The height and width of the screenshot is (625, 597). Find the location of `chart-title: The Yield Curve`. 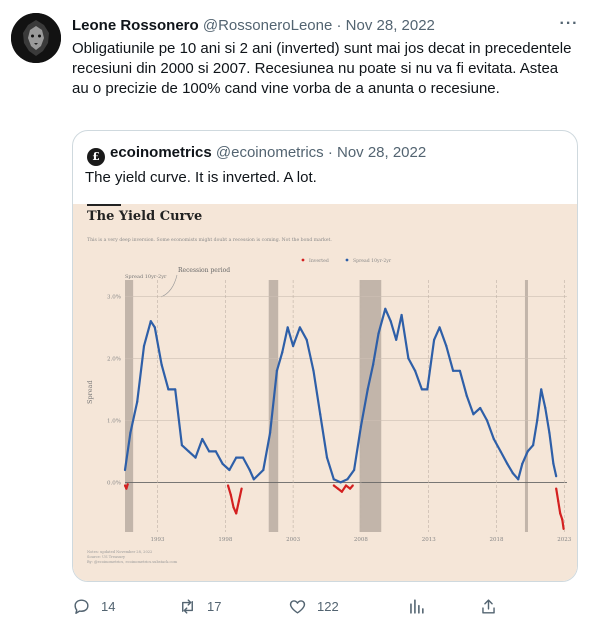

chart-title: The Yield Curve is located at coordinates (144, 216).